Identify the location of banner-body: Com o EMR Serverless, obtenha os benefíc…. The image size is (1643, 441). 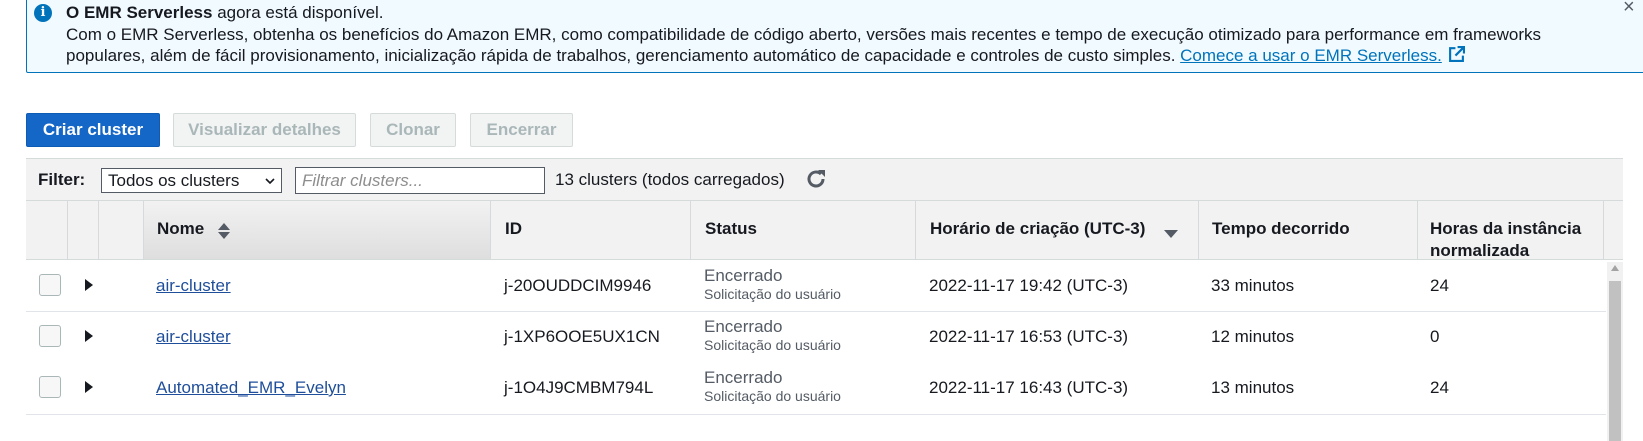
(826, 45).